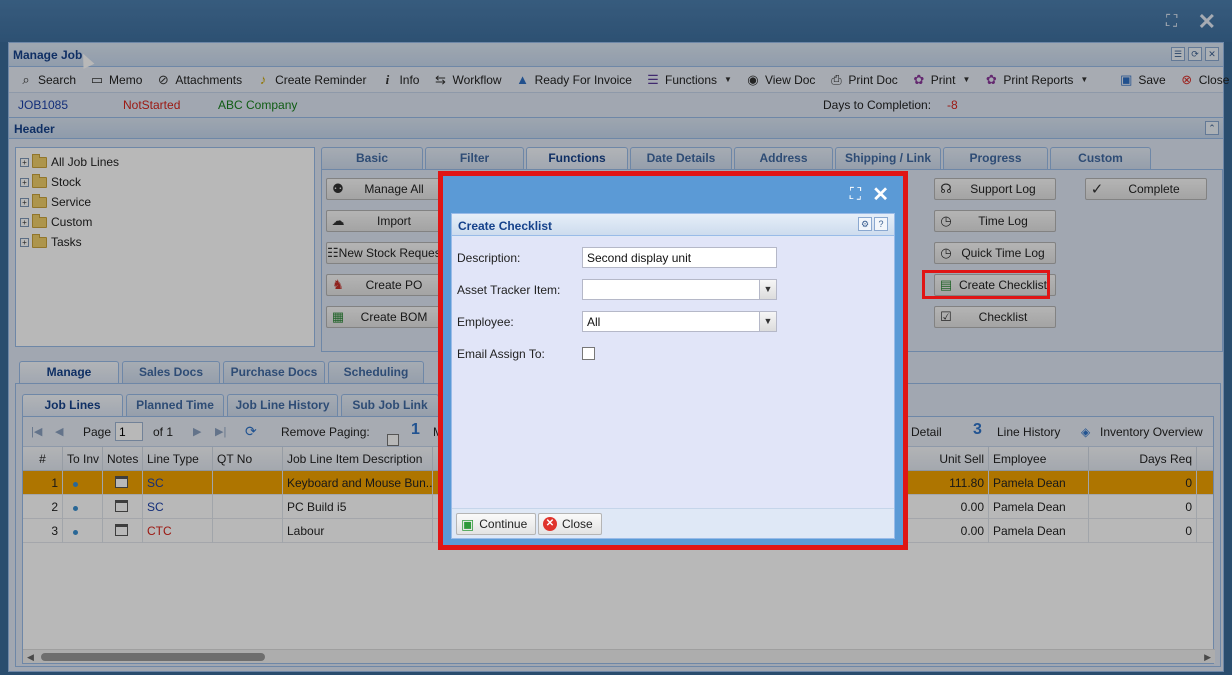 Image resolution: width=1232 pixels, height=675 pixels. Describe the element at coordinates (880, 194) in the screenshot. I see `close-icon: ✕` at that location.